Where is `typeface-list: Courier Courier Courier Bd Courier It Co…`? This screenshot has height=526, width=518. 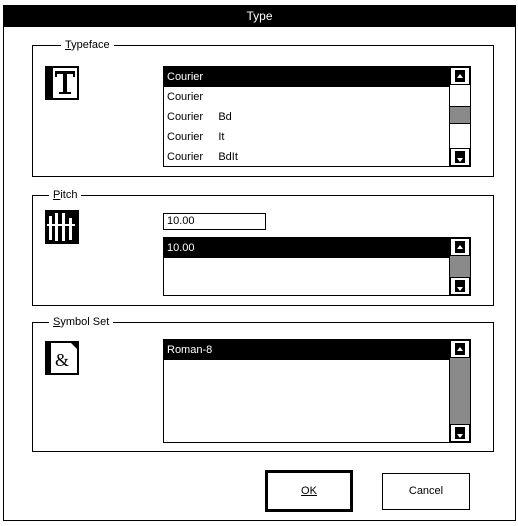
typeface-list: Courier Courier Courier Bd Courier It Co… is located at coordinates (317, 116).